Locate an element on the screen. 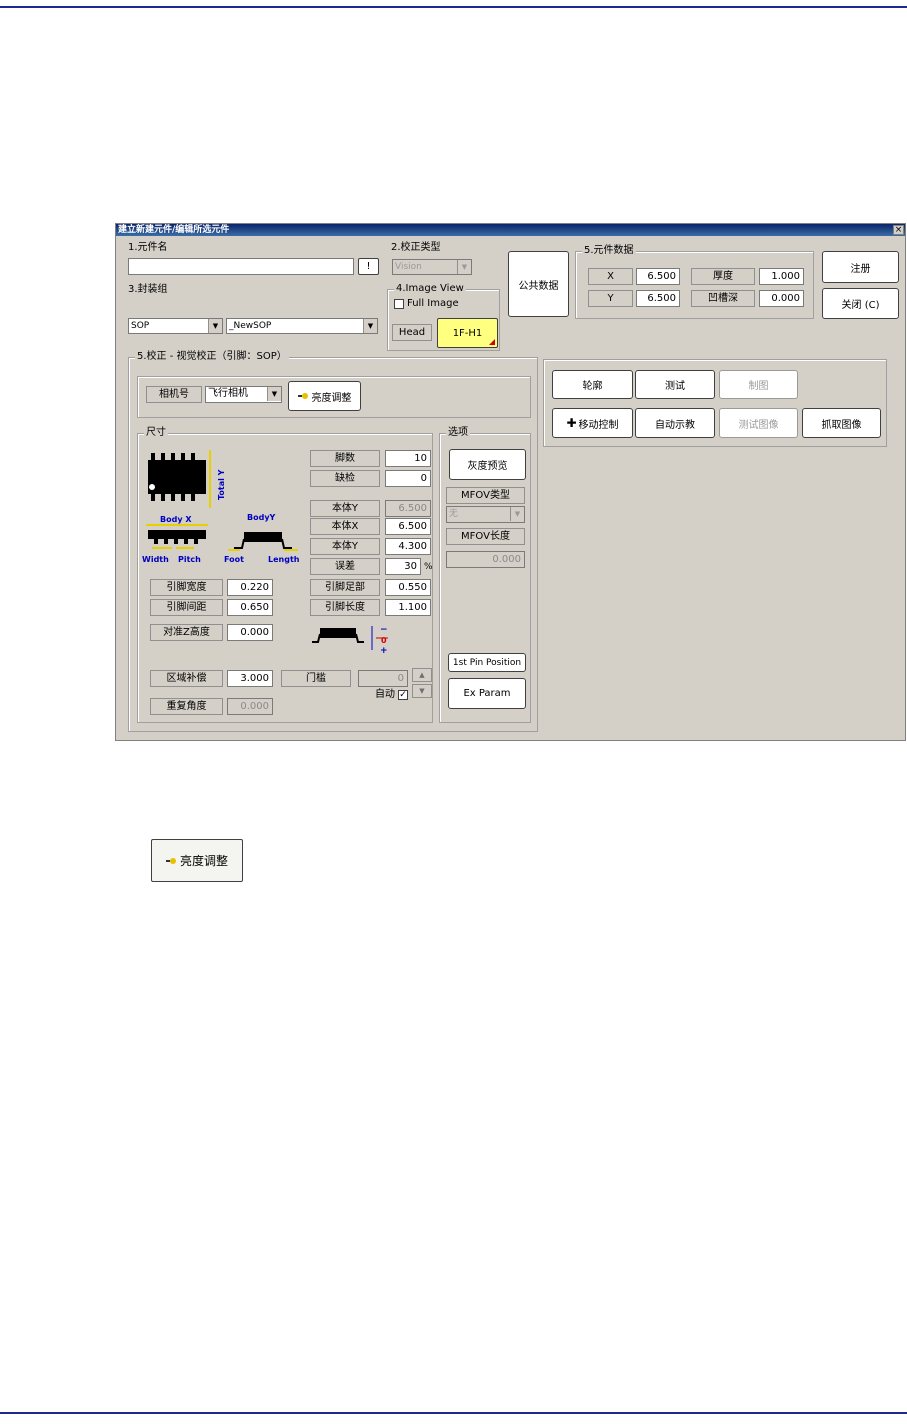 This screenshot has height=1424, width=907. recess-label: 凹槽深 is located at coordinates (723, 298).